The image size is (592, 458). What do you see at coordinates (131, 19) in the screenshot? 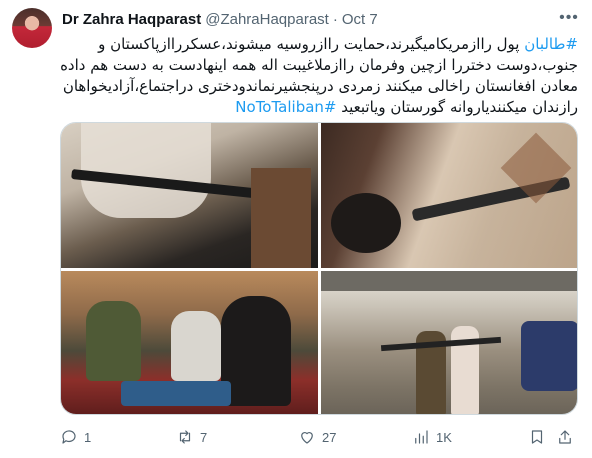
I see `author-name: Dr Zahra Haqparast` at bounding box center [131, 19].